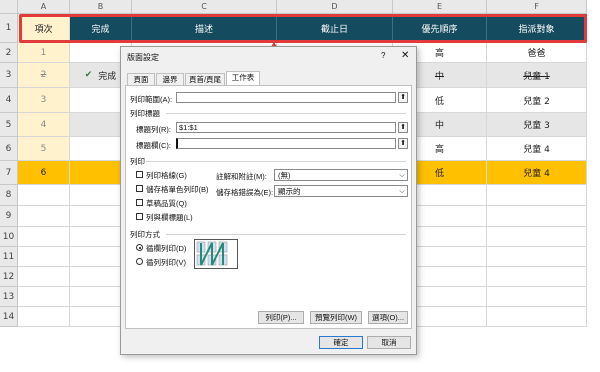 This screenshot has height=372, width=600. What do you see at coordinates (44, 195) in the screenshot?
I see `cell-a8` at bounding box center [44, 195].